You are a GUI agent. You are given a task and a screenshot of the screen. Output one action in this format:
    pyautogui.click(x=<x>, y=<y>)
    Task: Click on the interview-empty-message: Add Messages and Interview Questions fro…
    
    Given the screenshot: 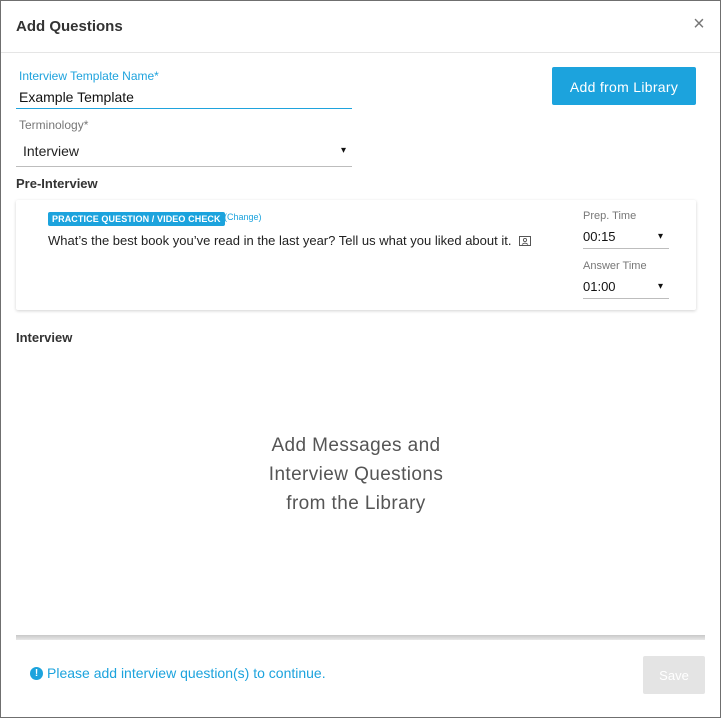 What is the action you would take?
    pyautogui.click(x=356, y=474)
    